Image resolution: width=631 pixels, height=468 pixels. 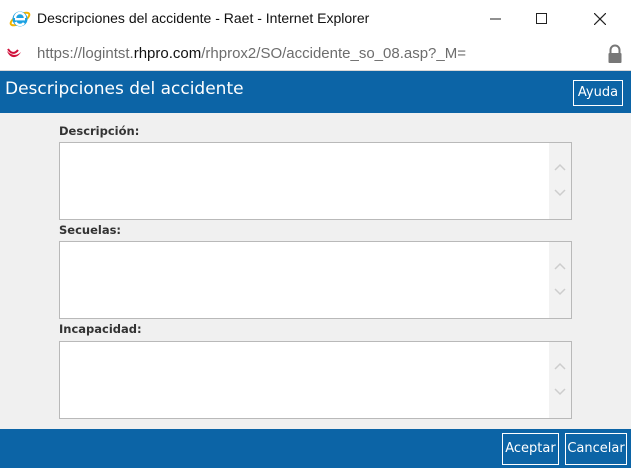 I want to click on url-prefix: https://logintst., so click(x=85, y=53).